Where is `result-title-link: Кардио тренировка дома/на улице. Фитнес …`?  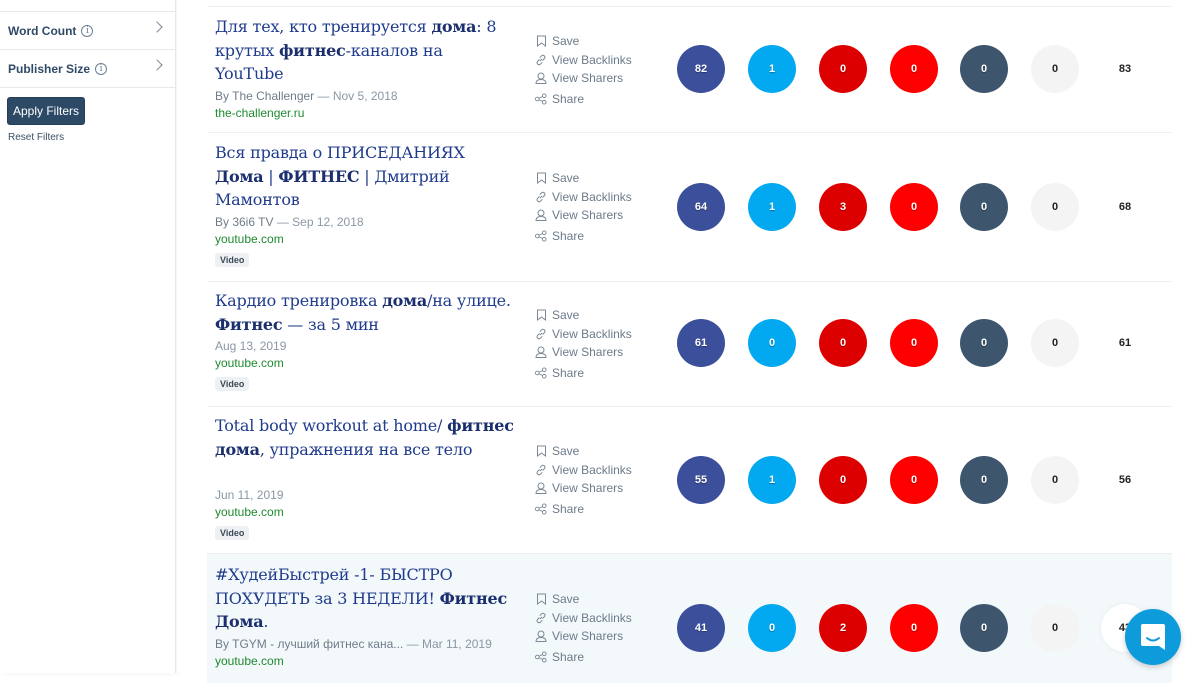 result-title-link: Кардио тренировка дома/на улице. Фитнес … is located at coordinates (365, 312).